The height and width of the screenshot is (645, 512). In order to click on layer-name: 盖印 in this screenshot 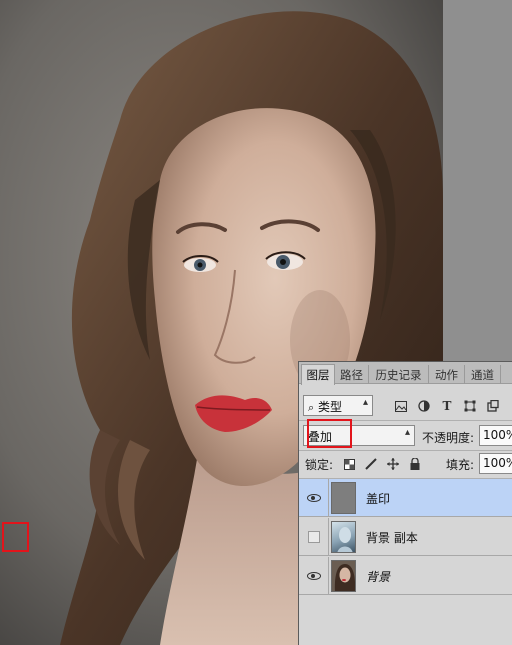, I will do `click(378, 499)`.